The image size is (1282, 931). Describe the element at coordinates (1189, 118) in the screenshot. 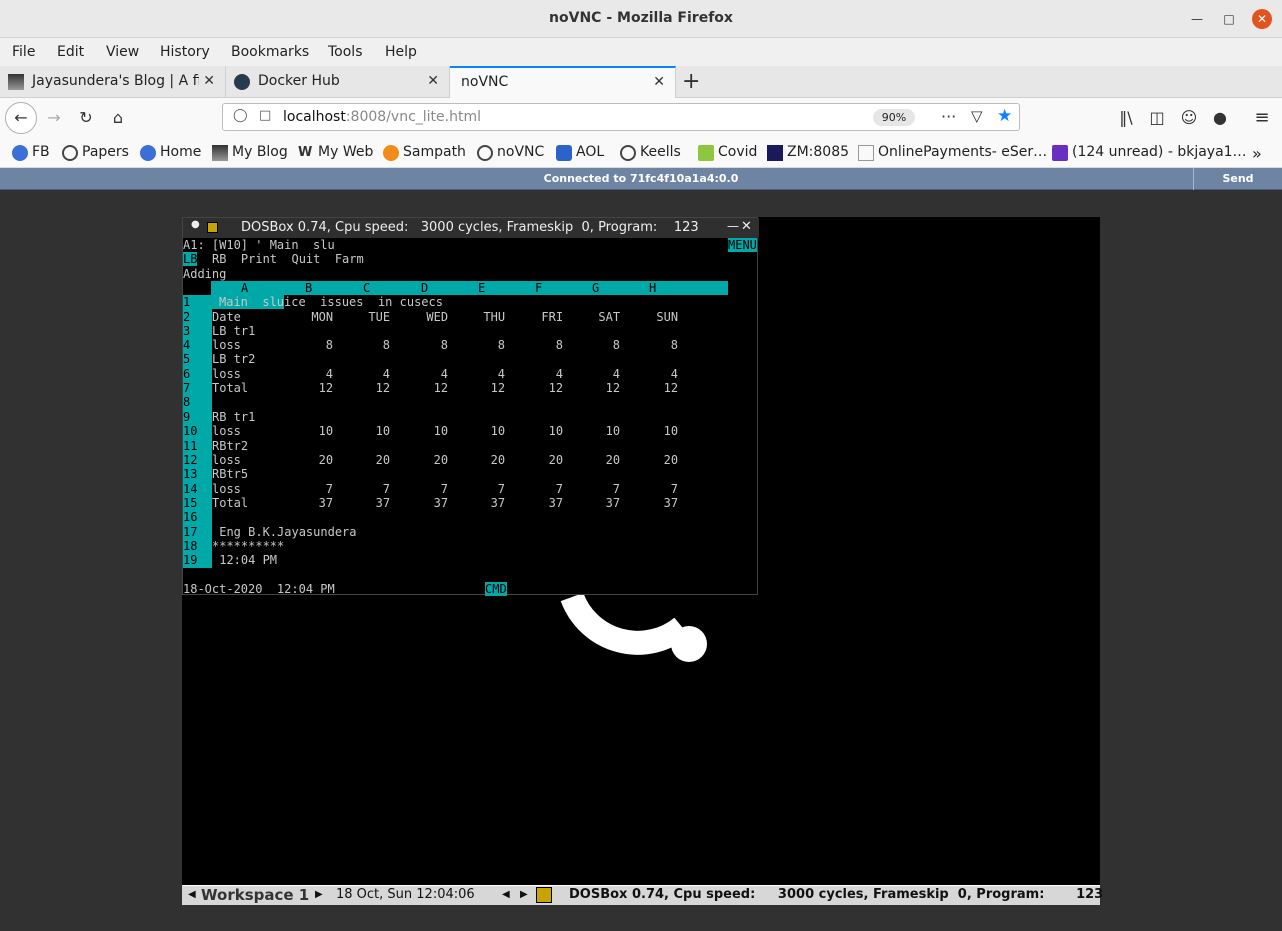

I see `account-icon: ☺` at that location.